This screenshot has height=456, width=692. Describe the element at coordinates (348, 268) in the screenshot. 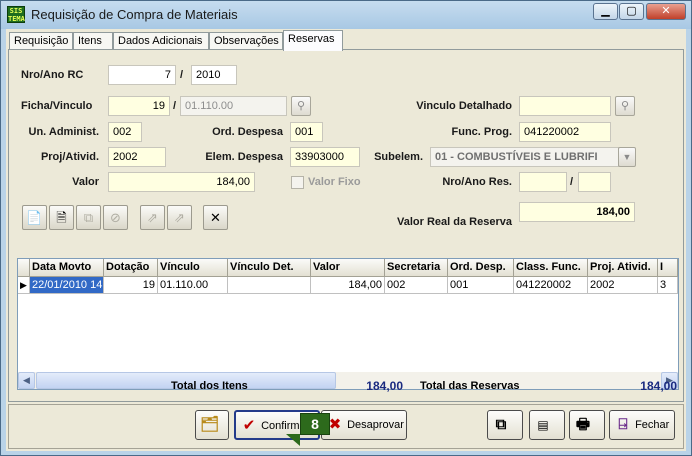

I see `col-valor: Valor` at that location.